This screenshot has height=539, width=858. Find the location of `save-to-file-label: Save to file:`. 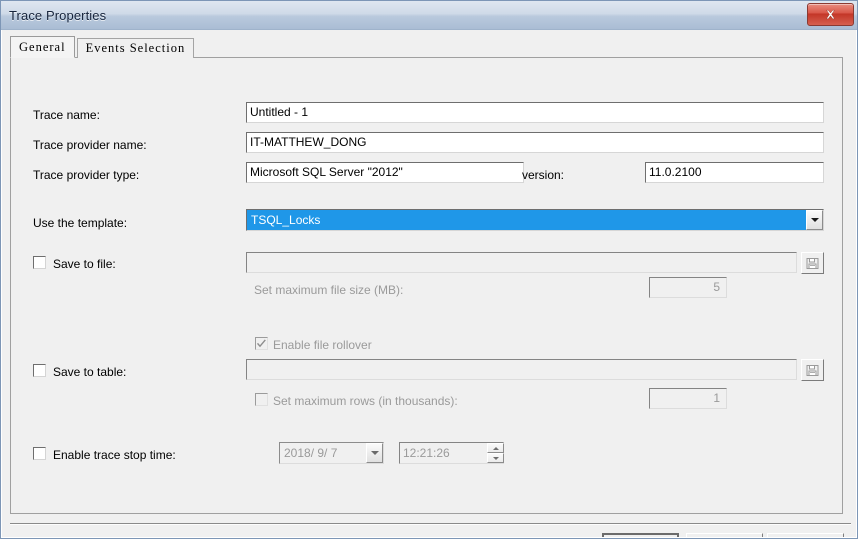

save-to-file-label: Save to file: is located at coordinates (84, 264).